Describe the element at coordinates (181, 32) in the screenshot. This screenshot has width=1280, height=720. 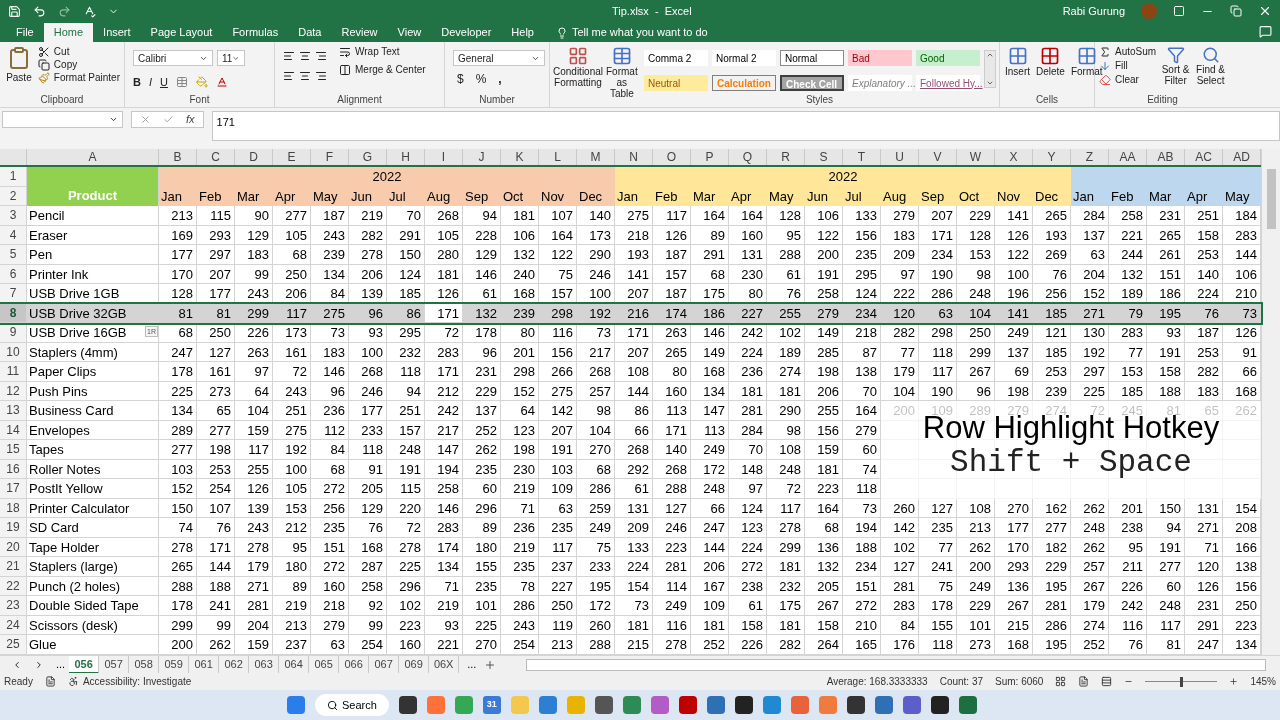
I see `ribbon-tab: Page Layout` at that location.